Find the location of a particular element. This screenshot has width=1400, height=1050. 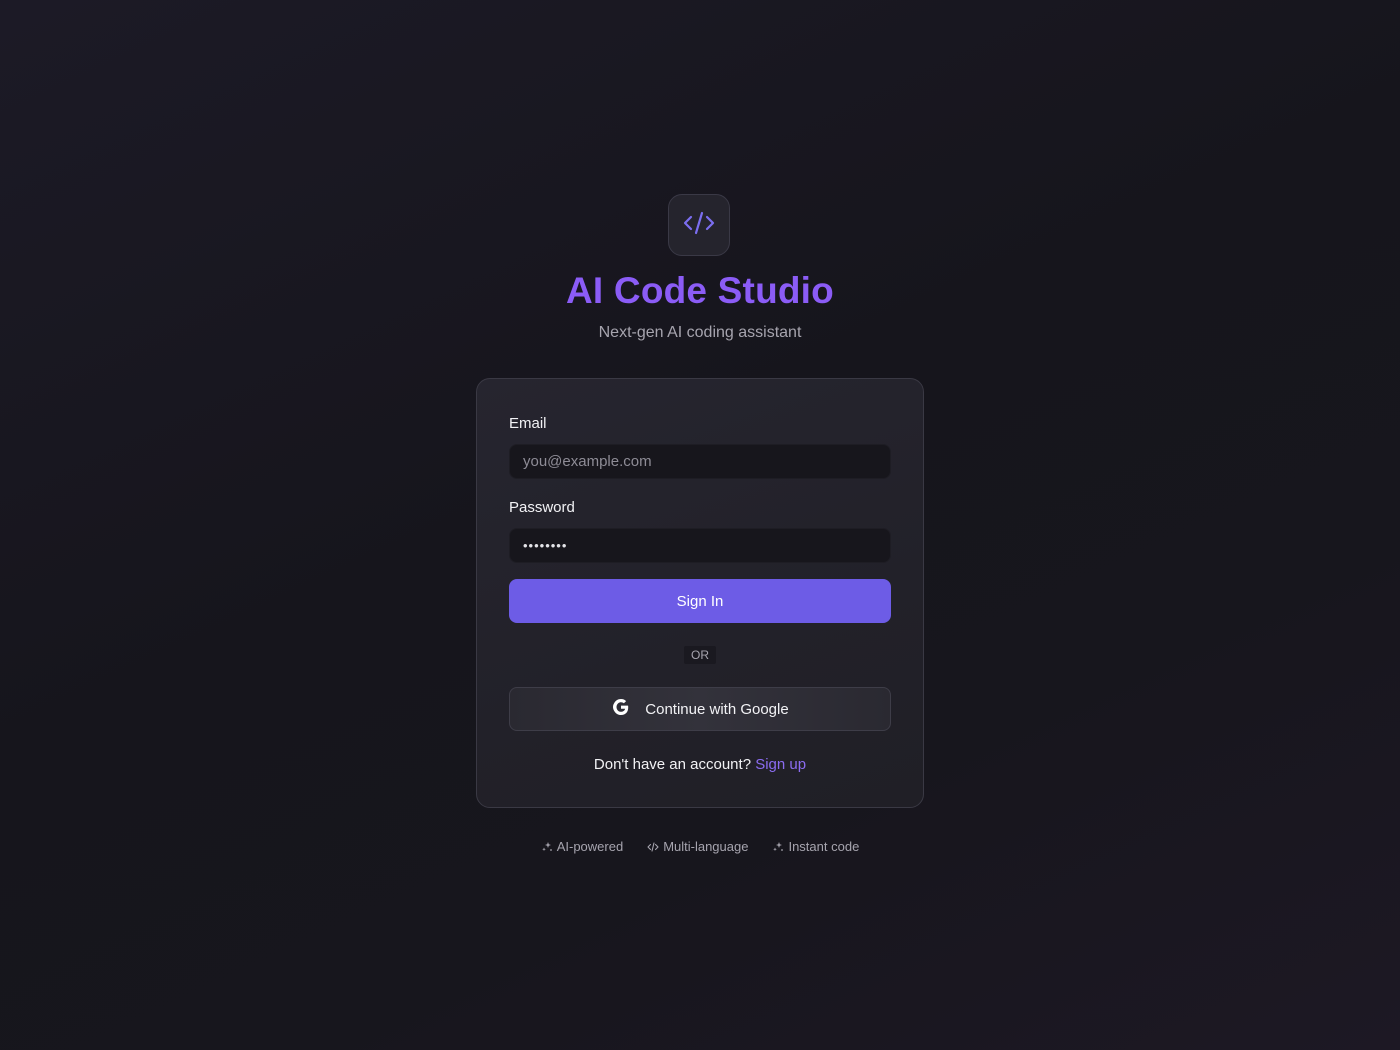

app-subtitle: Next-gen AI coding assistant is located at coordinates (700, 332).